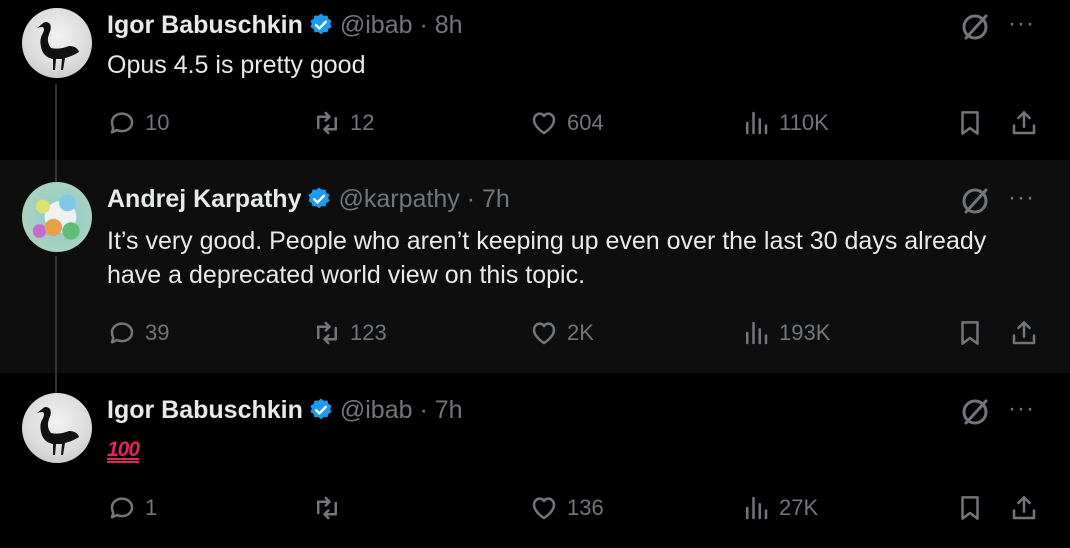 Image resolution: width=1070 pixels, height=548 pixels. I want to click on tweet-header: Igor Babuschkin @ibab · 8h, so click(285, 25).